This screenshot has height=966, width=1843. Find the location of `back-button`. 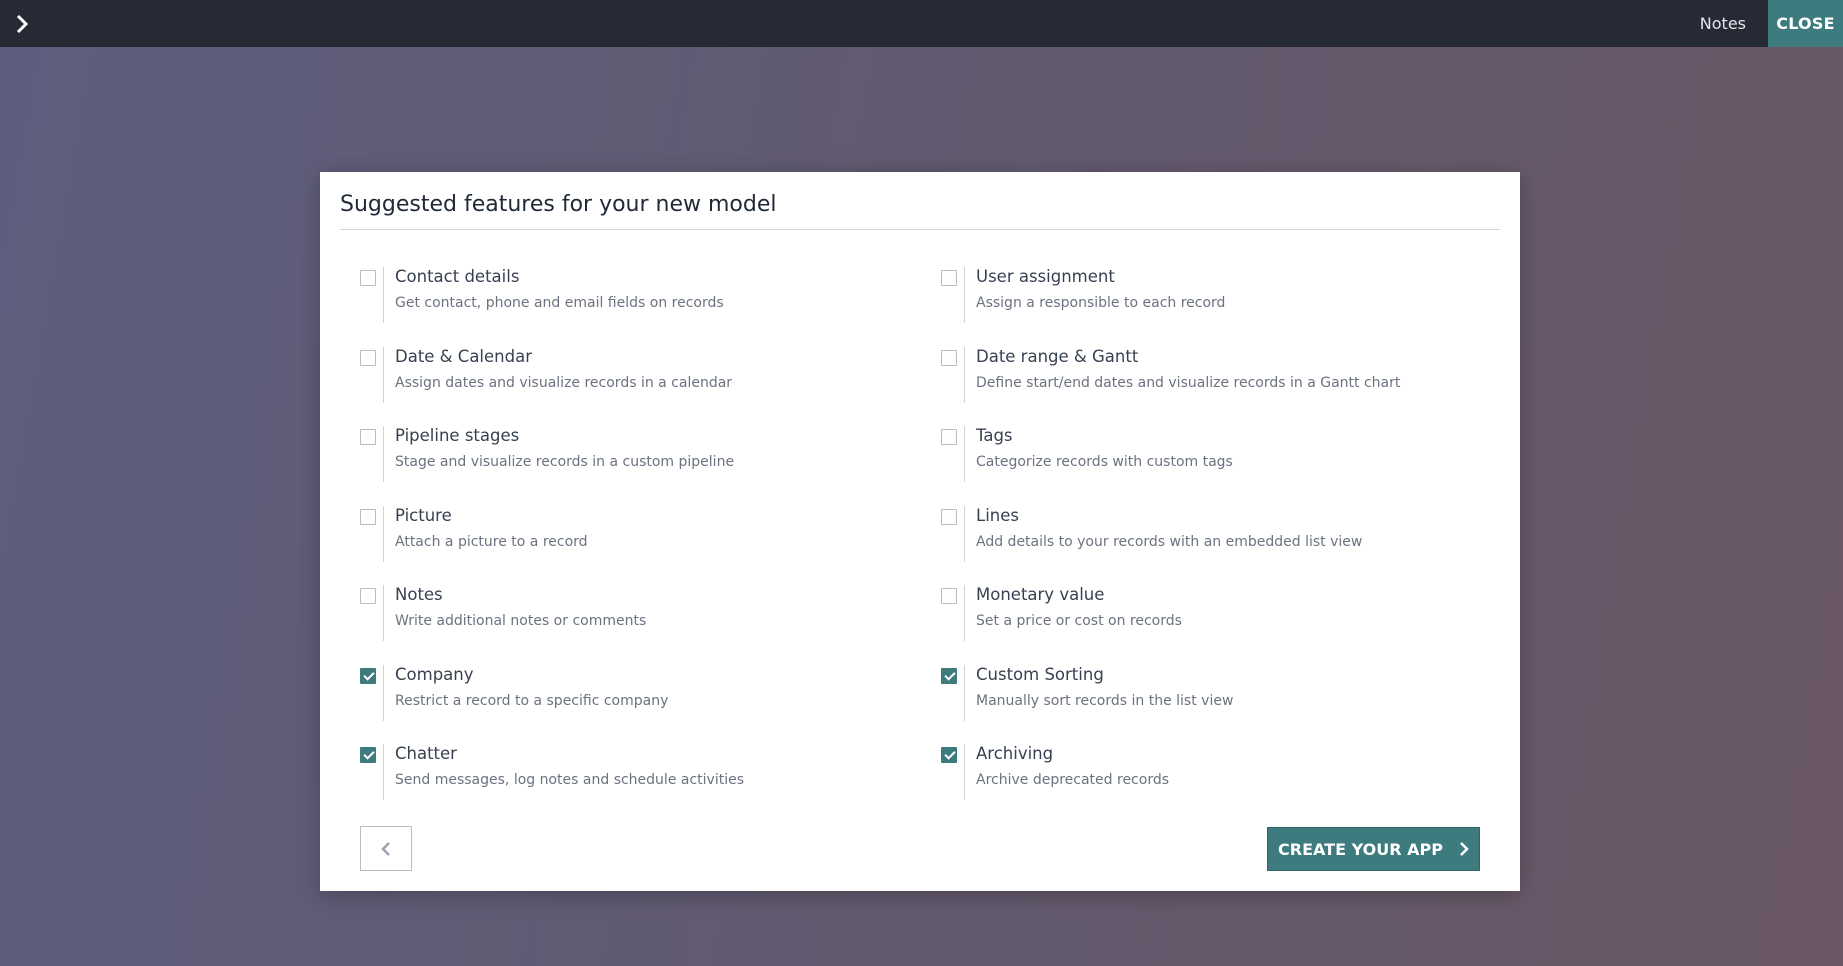

back-button is located at coordinates (386, 848).